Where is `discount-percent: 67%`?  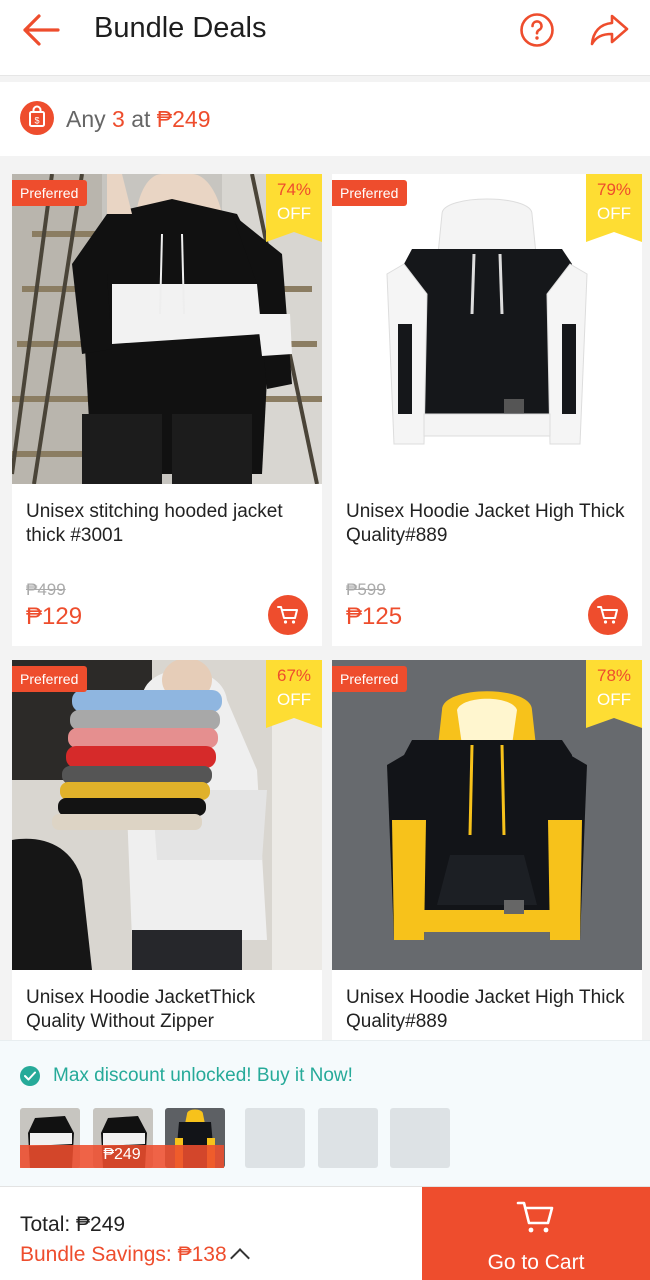 discount-percent: 67% is located at coordinates (294, 675).